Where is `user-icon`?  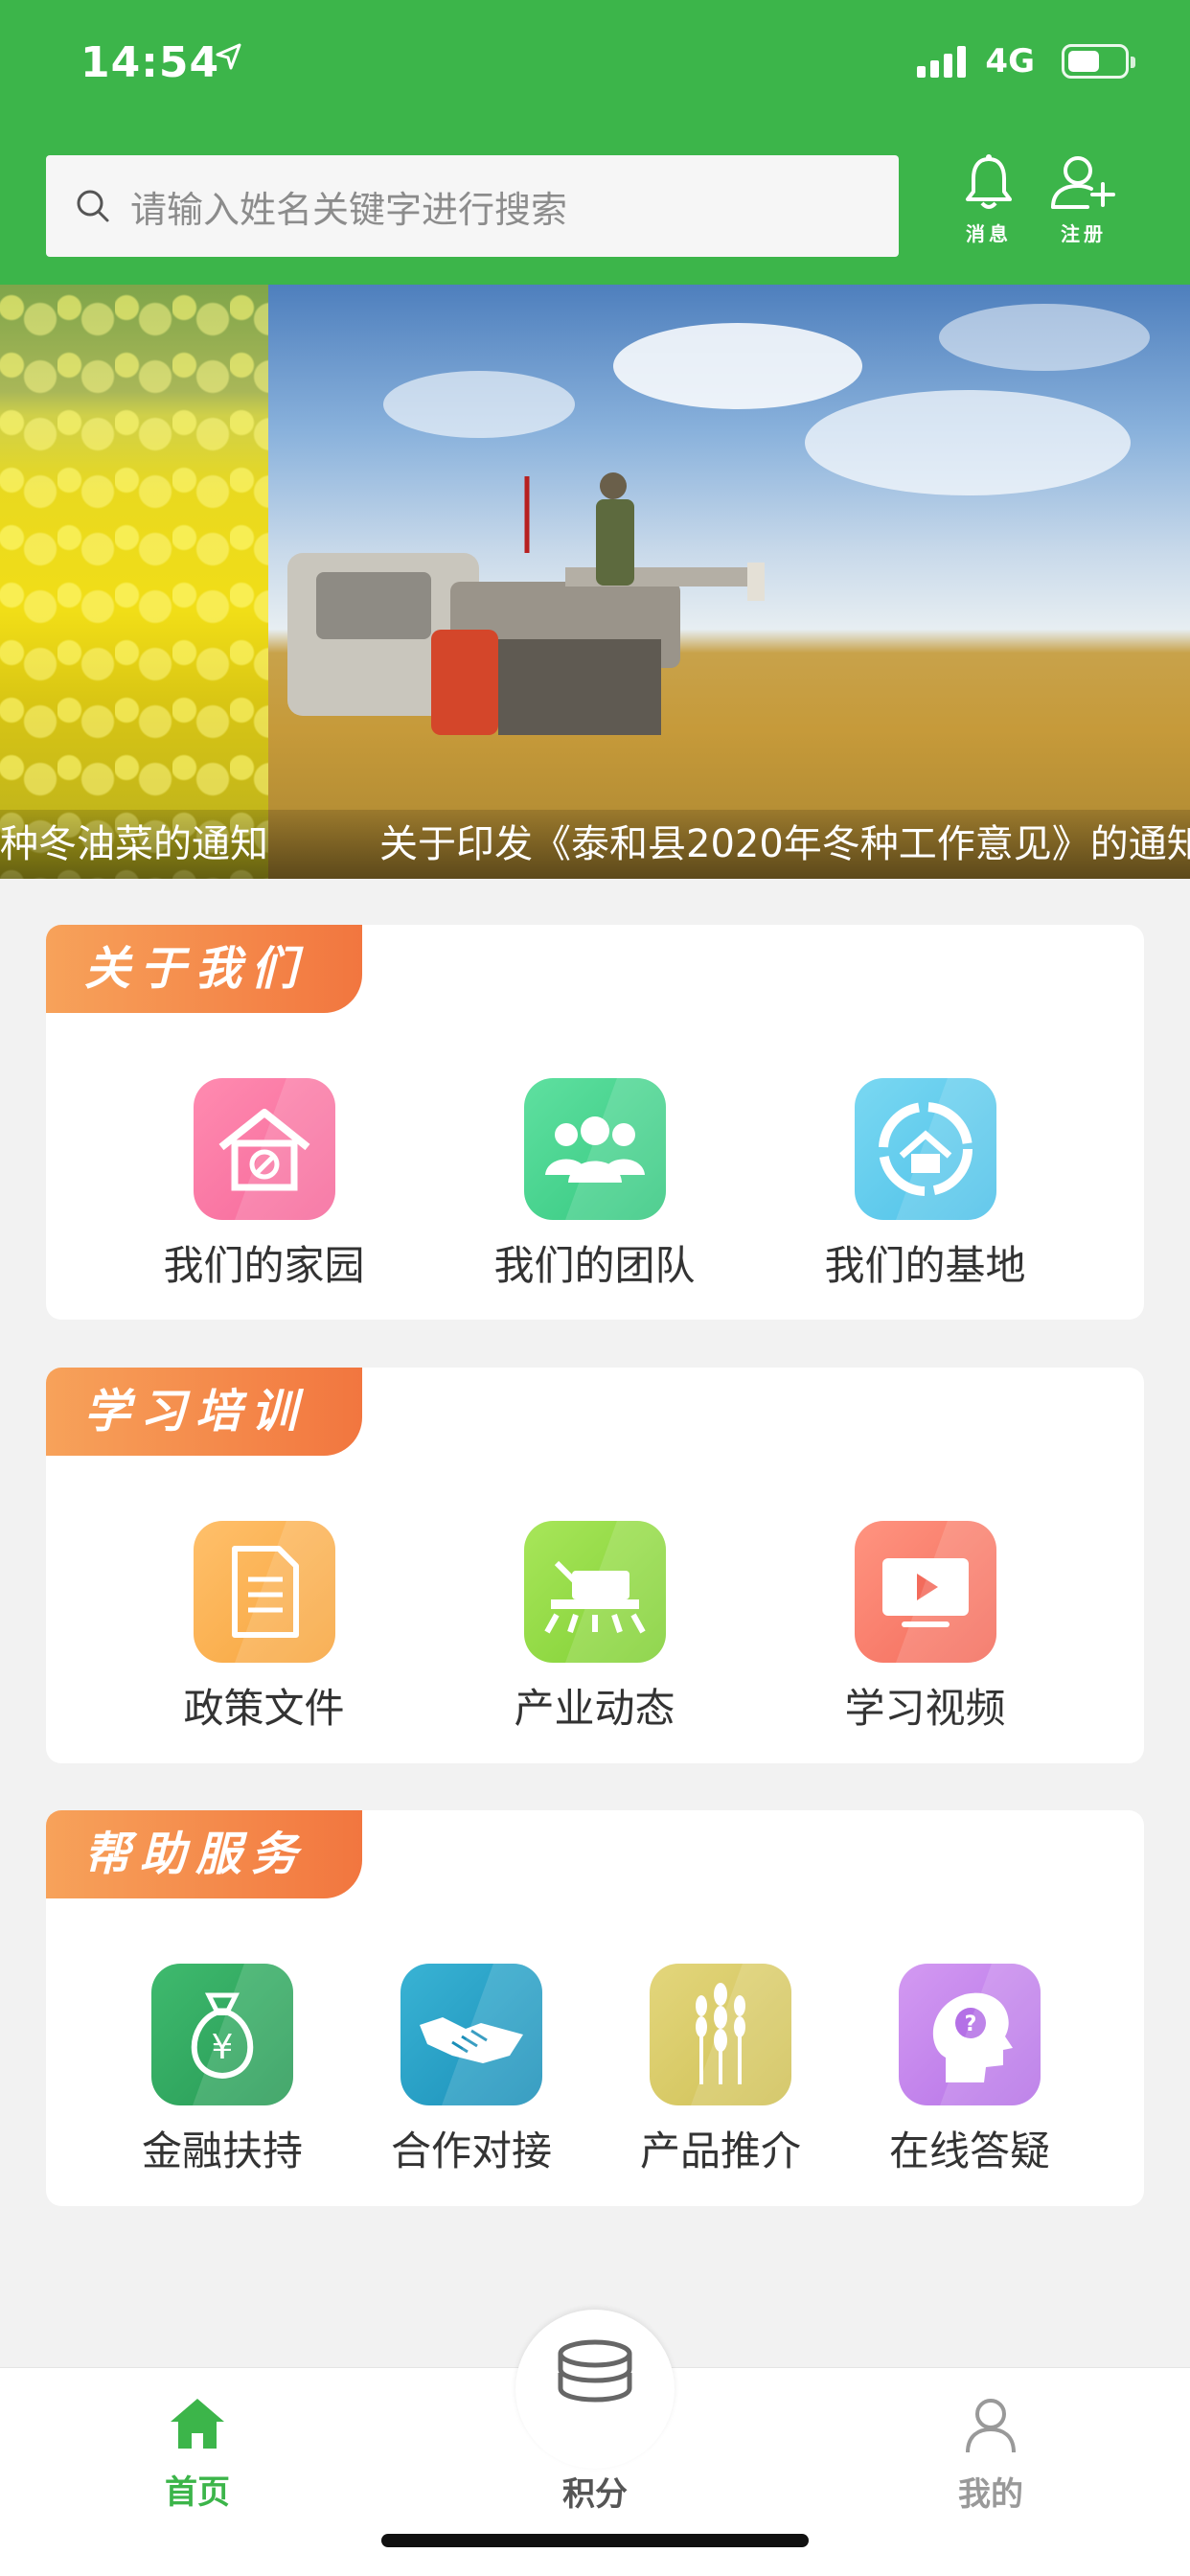 user-icon is located at coordinates (991, 2426).